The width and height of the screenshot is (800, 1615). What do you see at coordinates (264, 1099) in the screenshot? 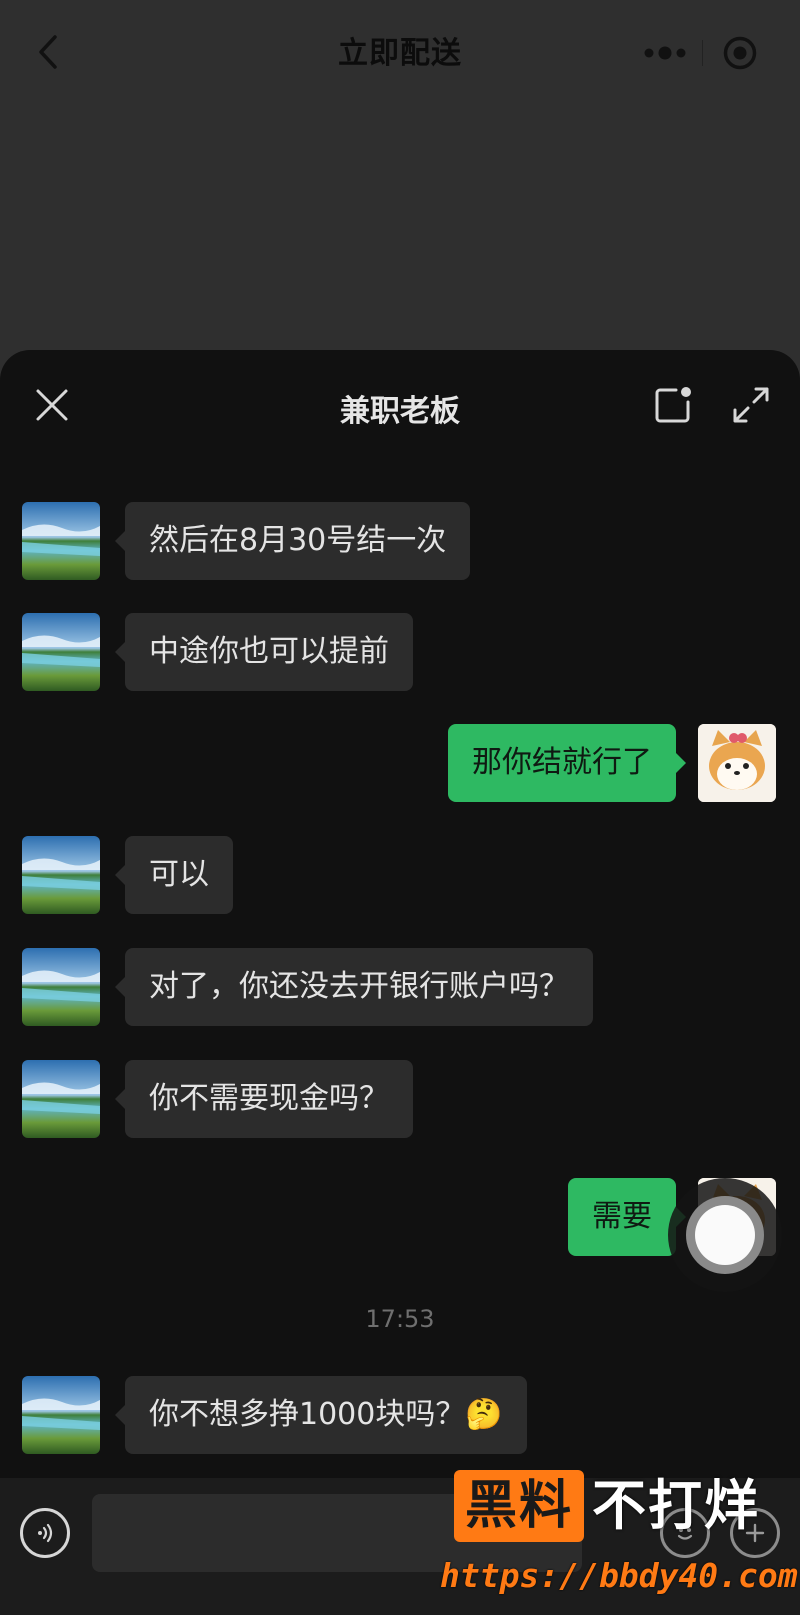
I see `message-bubble: 你不需要现金吗？` at bounding box center [264, 1099].